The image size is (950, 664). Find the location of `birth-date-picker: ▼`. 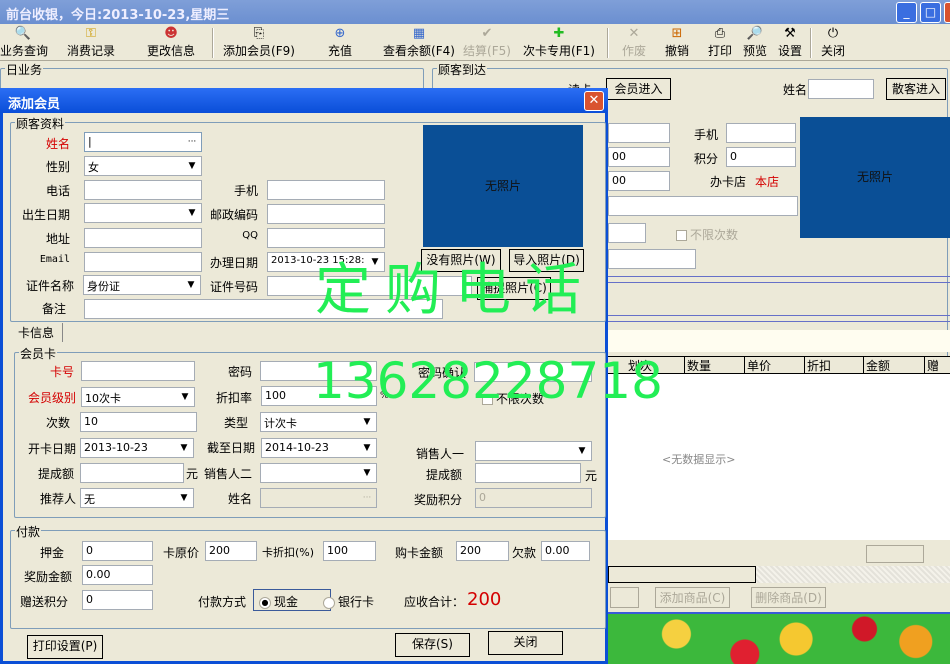

birth-date-picker: ▼ is located at coordinates (143, 213).